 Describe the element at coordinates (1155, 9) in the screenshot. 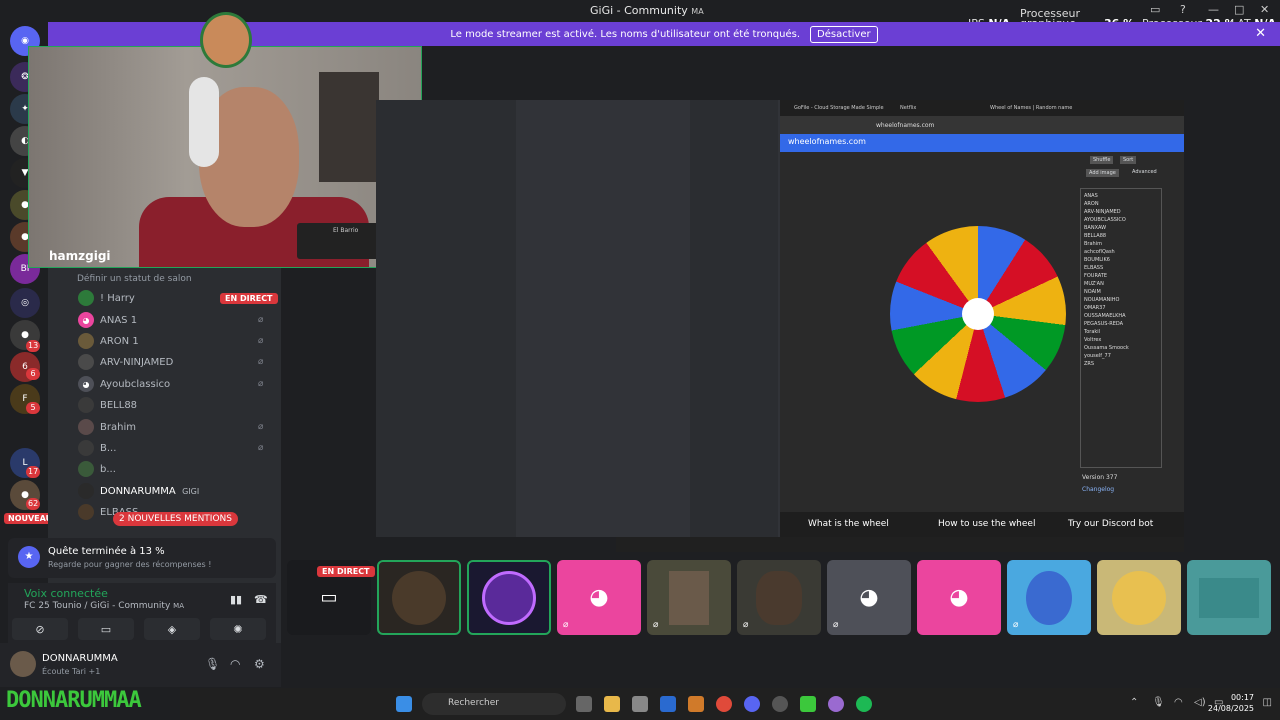

I see `inbox-icon: ▭` at that location.